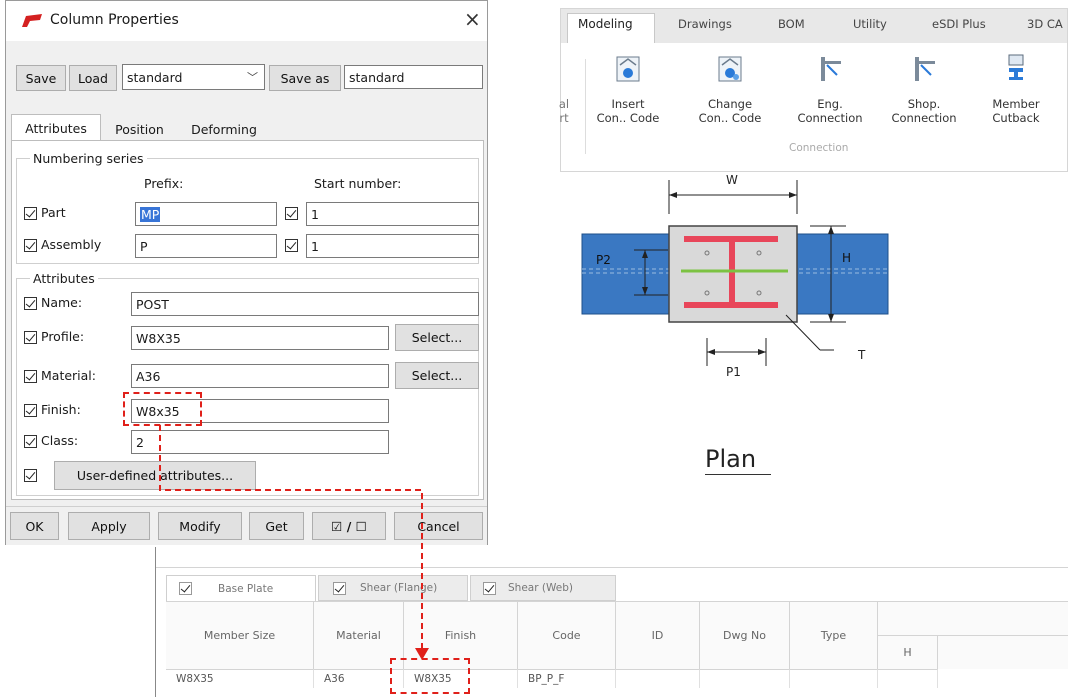 The height and width of the screenshot is (697, 1068). Describe the element at coordinates (291, 537) in the screenshot. I see `connector-path` at that location.